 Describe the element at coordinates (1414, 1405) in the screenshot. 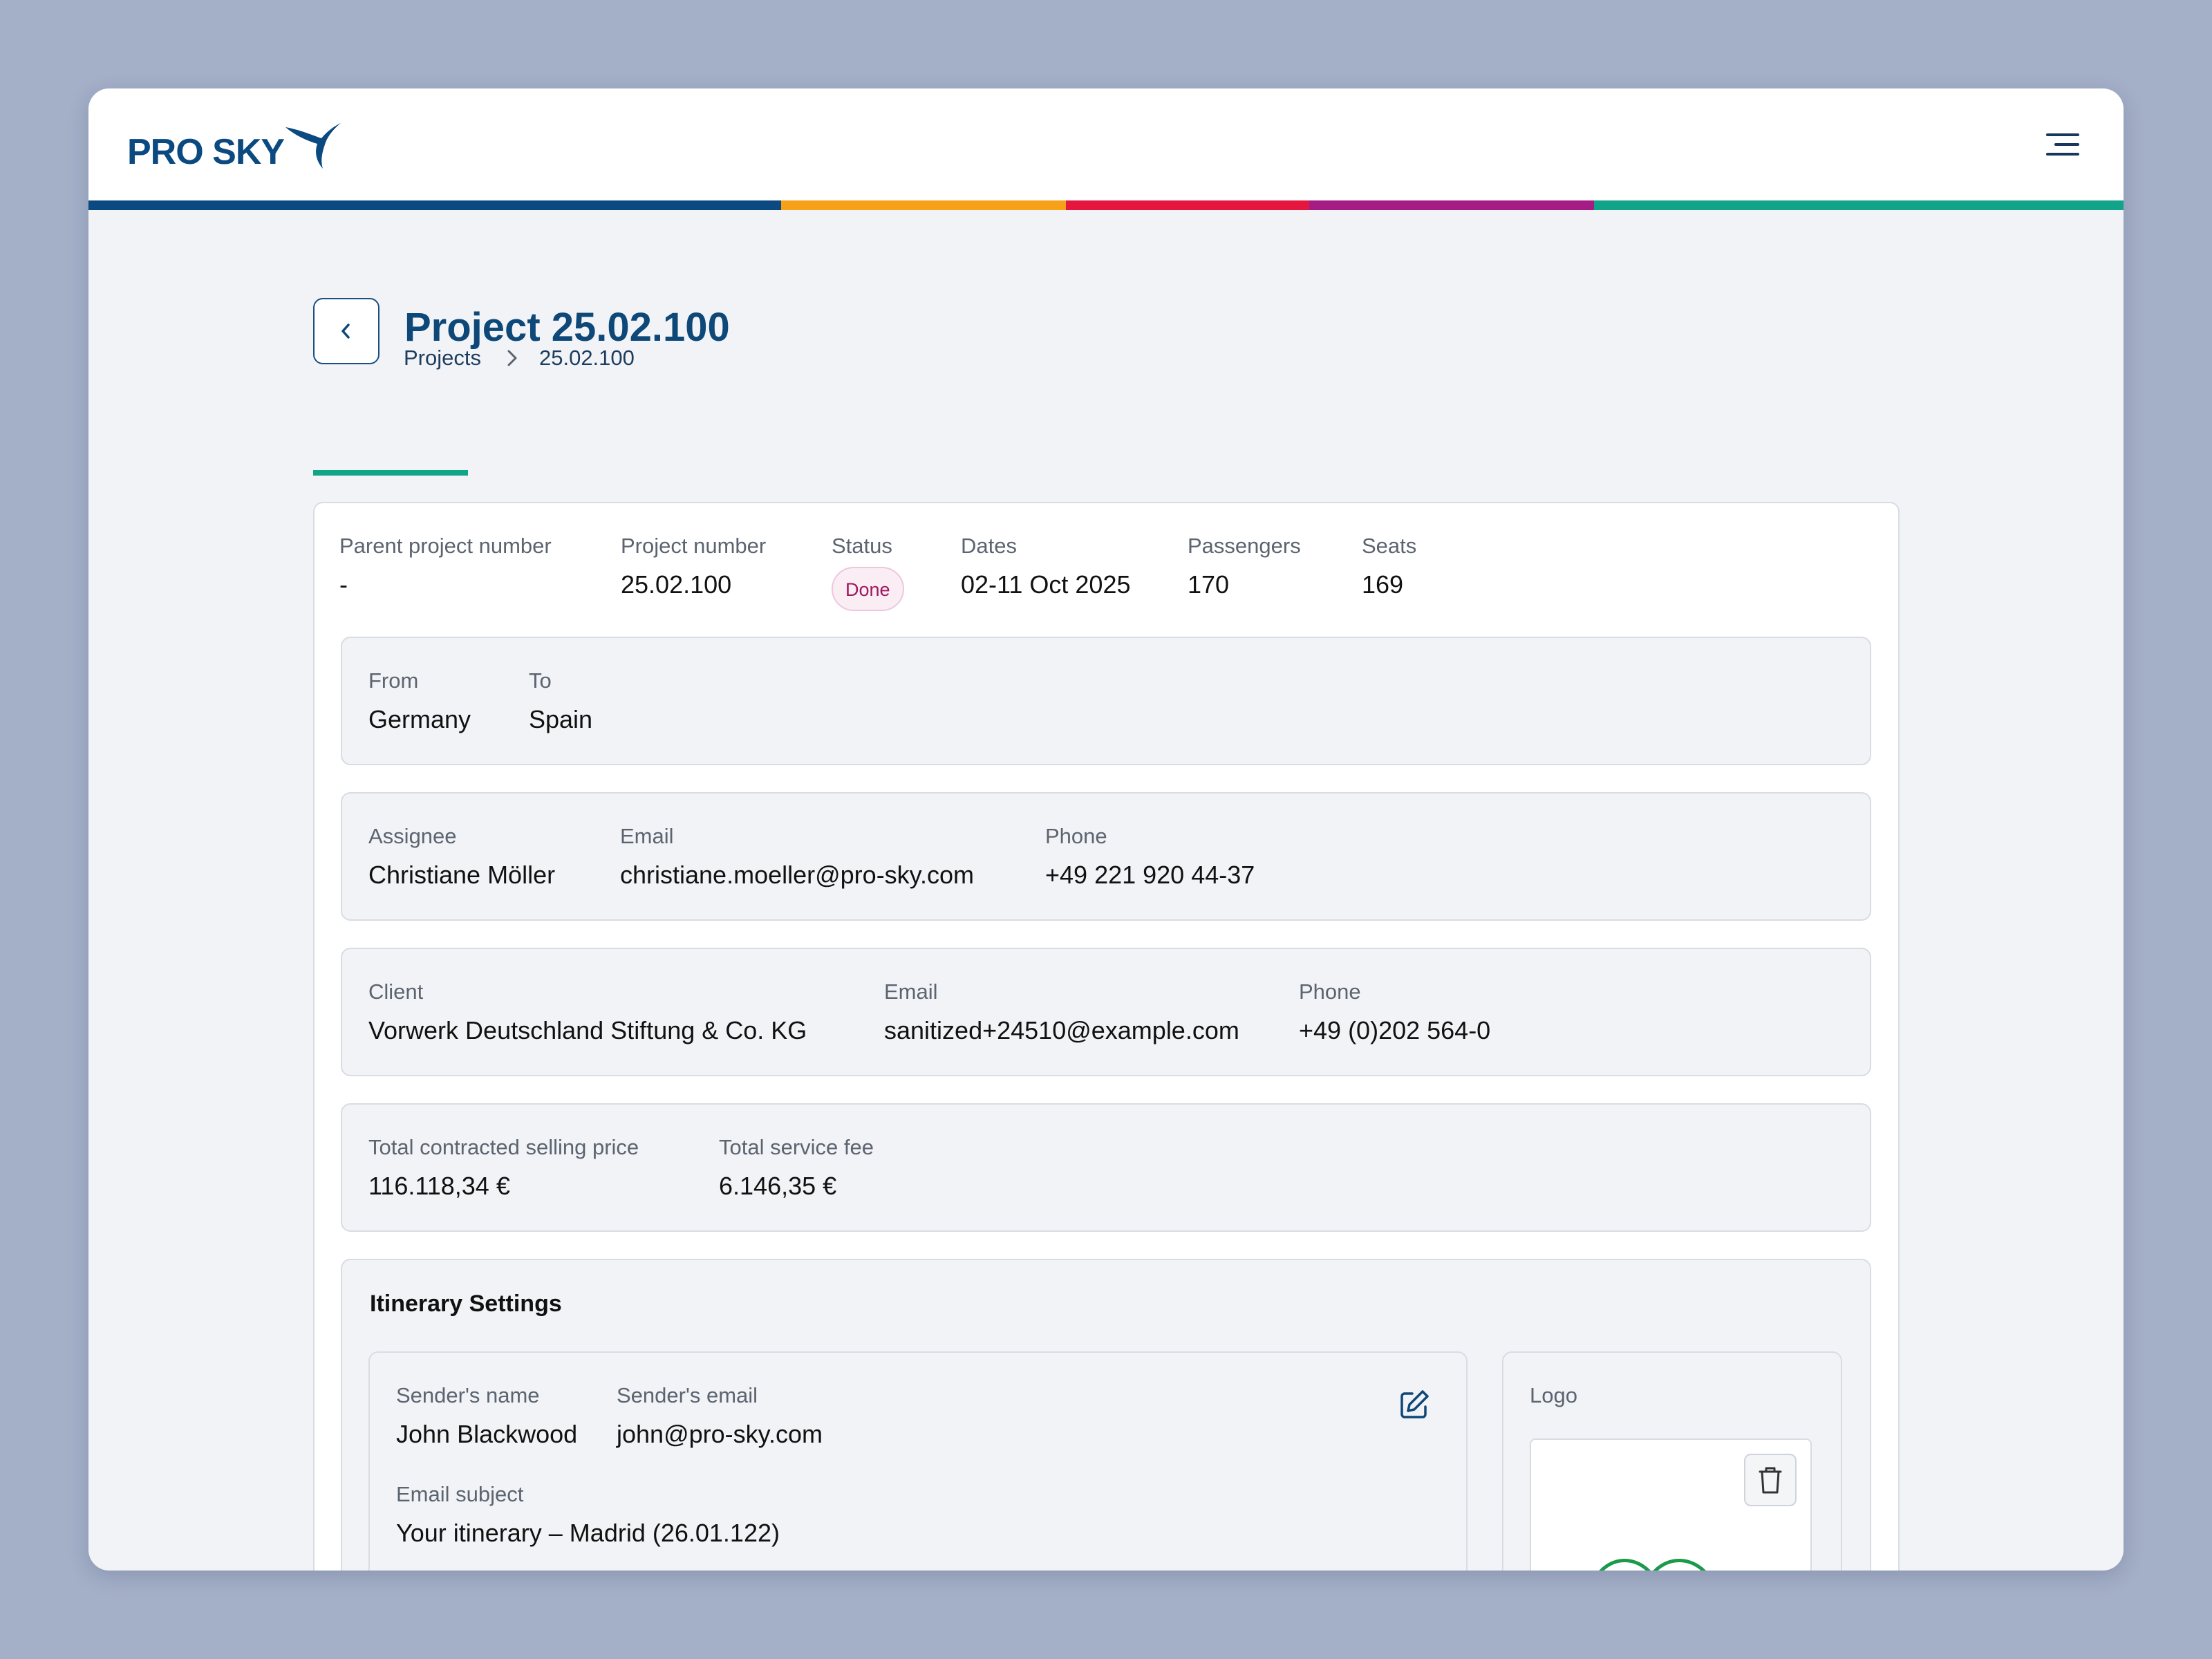

I see `edit-icon` at that location.